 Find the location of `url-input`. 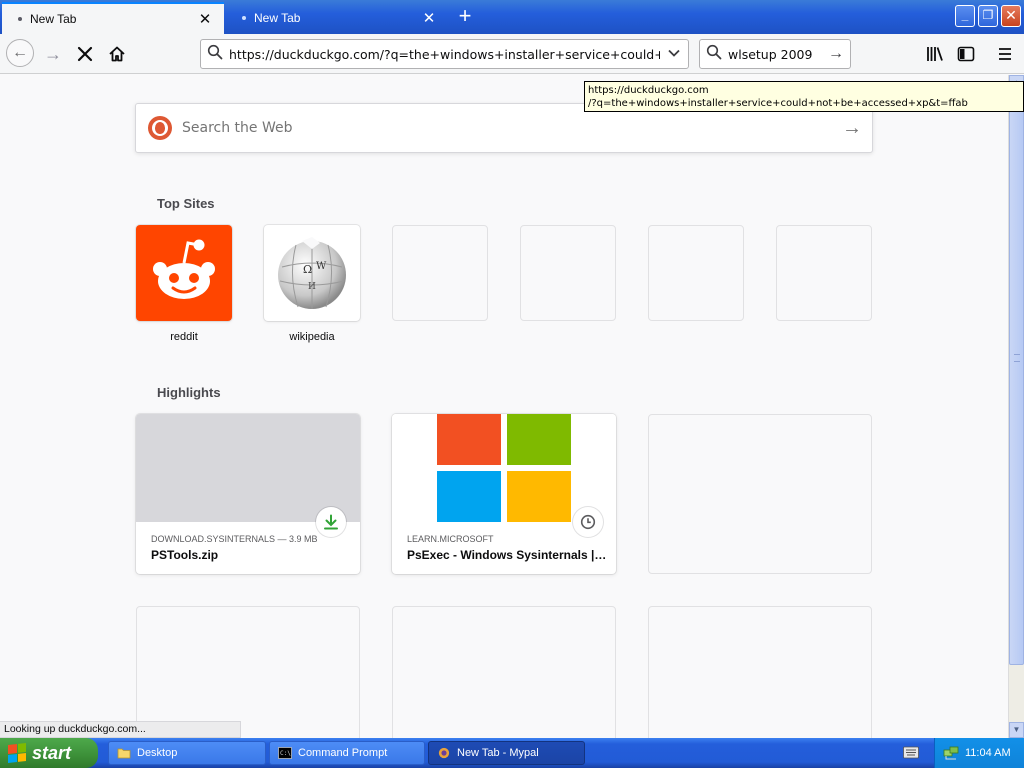

url-input is located at coordinates (444, 54).